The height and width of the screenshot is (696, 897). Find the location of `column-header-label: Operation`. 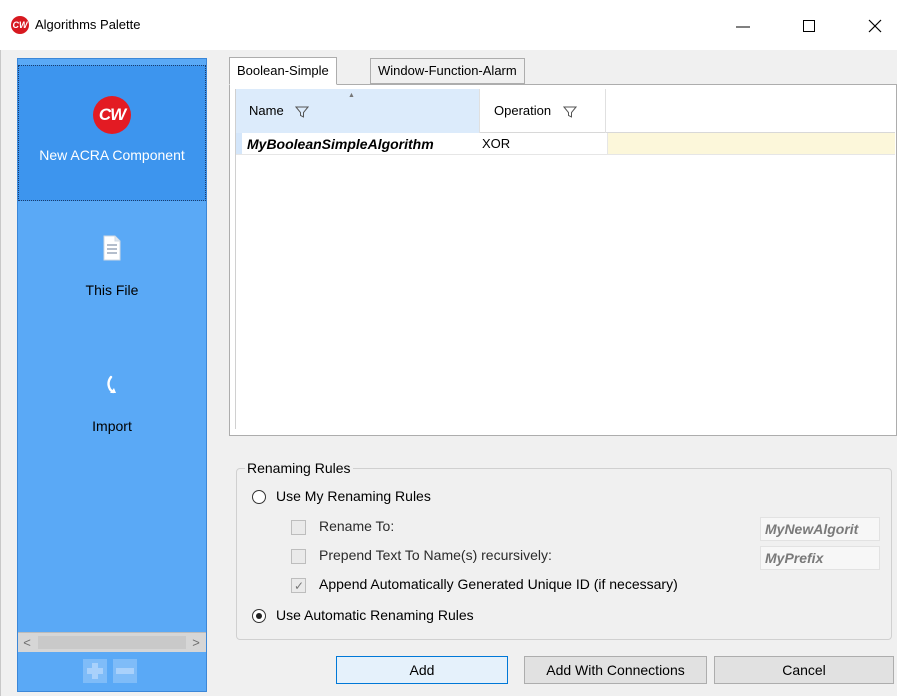

column-header-label: Operation is located at coordinates (523, 110).